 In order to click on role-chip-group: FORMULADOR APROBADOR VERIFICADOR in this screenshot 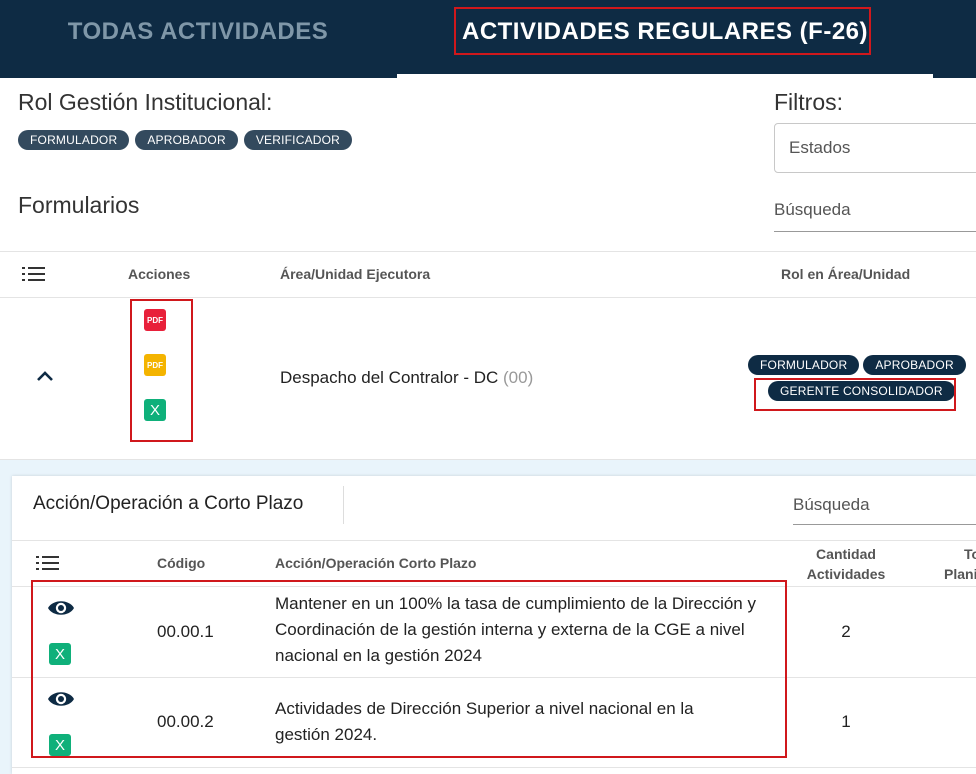, I will do `click(185, 140)`.